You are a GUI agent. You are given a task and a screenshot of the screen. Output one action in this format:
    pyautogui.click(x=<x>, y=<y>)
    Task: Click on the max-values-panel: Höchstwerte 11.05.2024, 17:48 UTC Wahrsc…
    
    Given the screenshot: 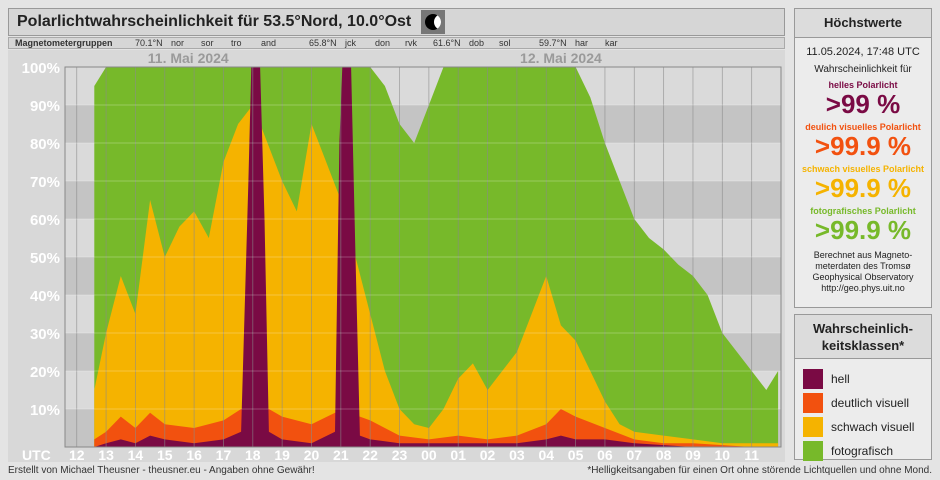 What is the action you would take?
    pyautogui.click(x=863, y=158)
    